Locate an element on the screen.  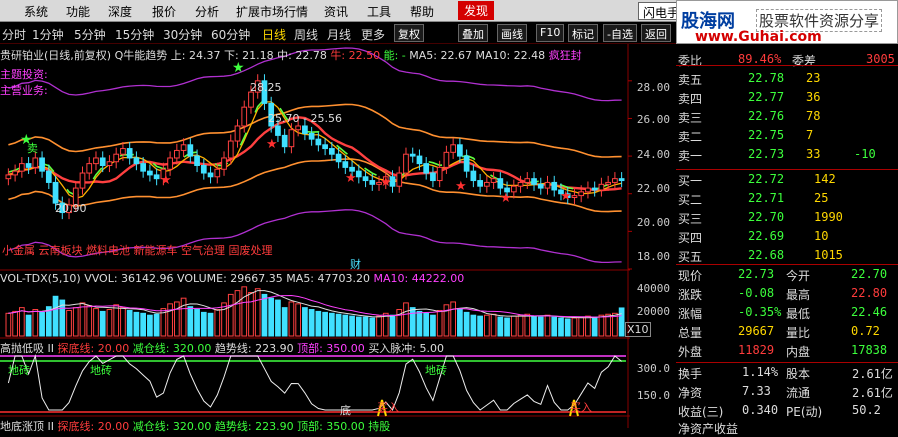
sell-change: -10 is located at coordinates (865, 154).